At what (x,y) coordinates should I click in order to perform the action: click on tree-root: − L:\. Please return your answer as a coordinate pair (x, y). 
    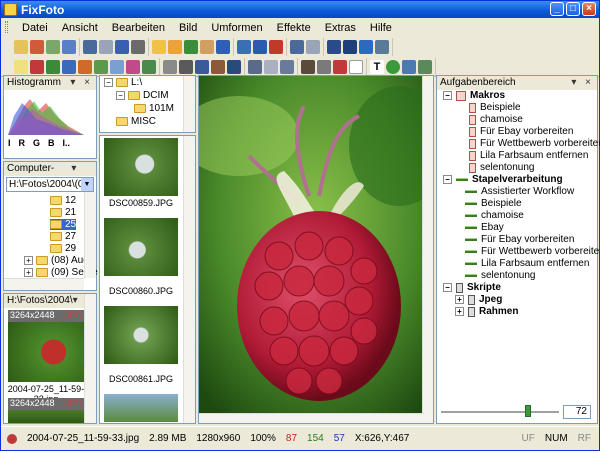
    Looking at the image, I should click on (123, 82).